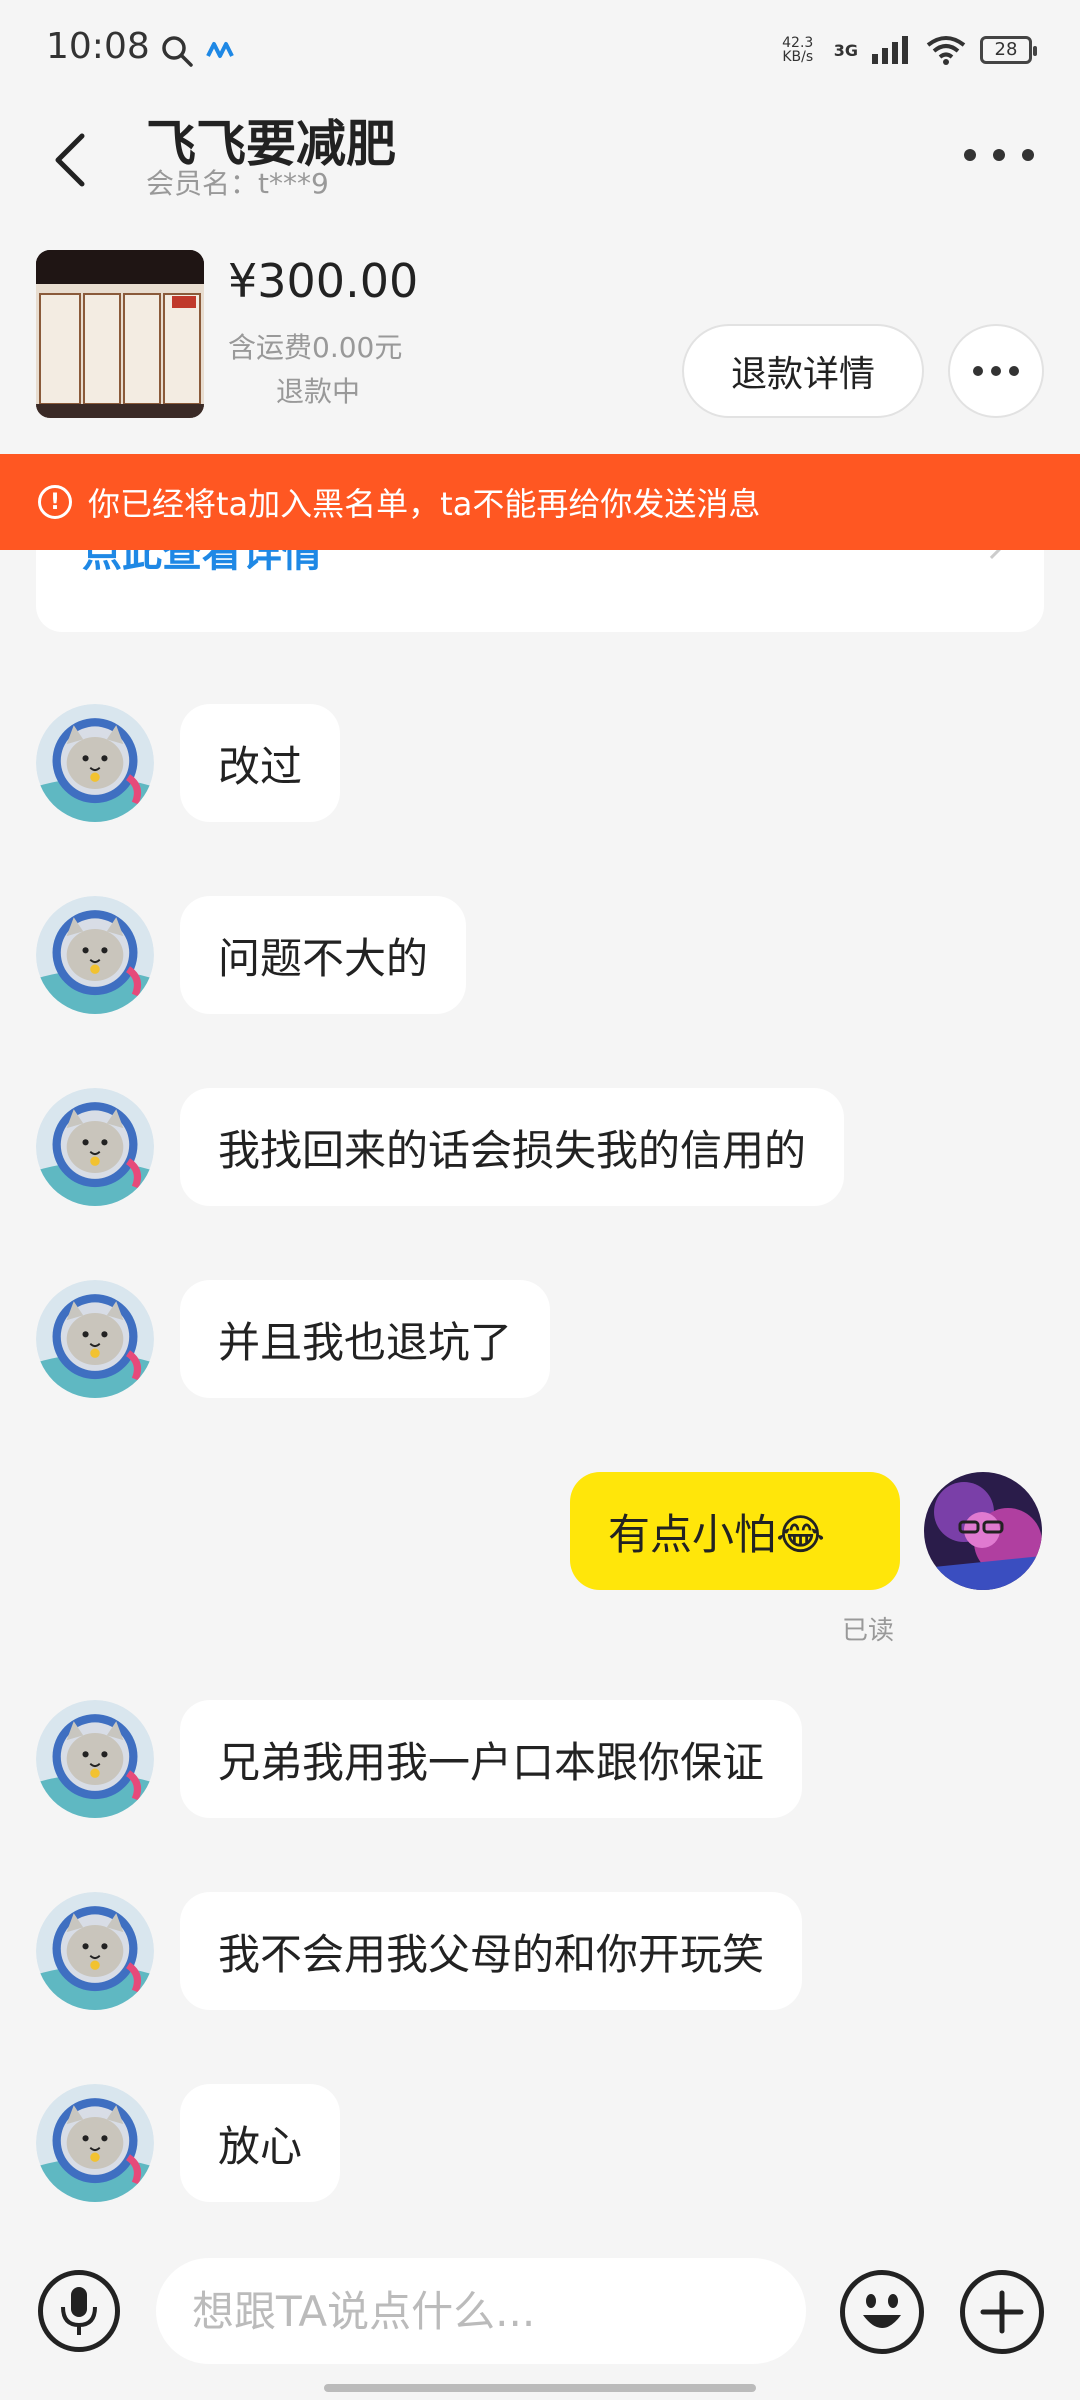 Image resolution: width=1080 pixels, height=2400 pixels. Describe the element at coordinates (1008, 50) in the screenshot. I see `battery-icon: 28` at that location.